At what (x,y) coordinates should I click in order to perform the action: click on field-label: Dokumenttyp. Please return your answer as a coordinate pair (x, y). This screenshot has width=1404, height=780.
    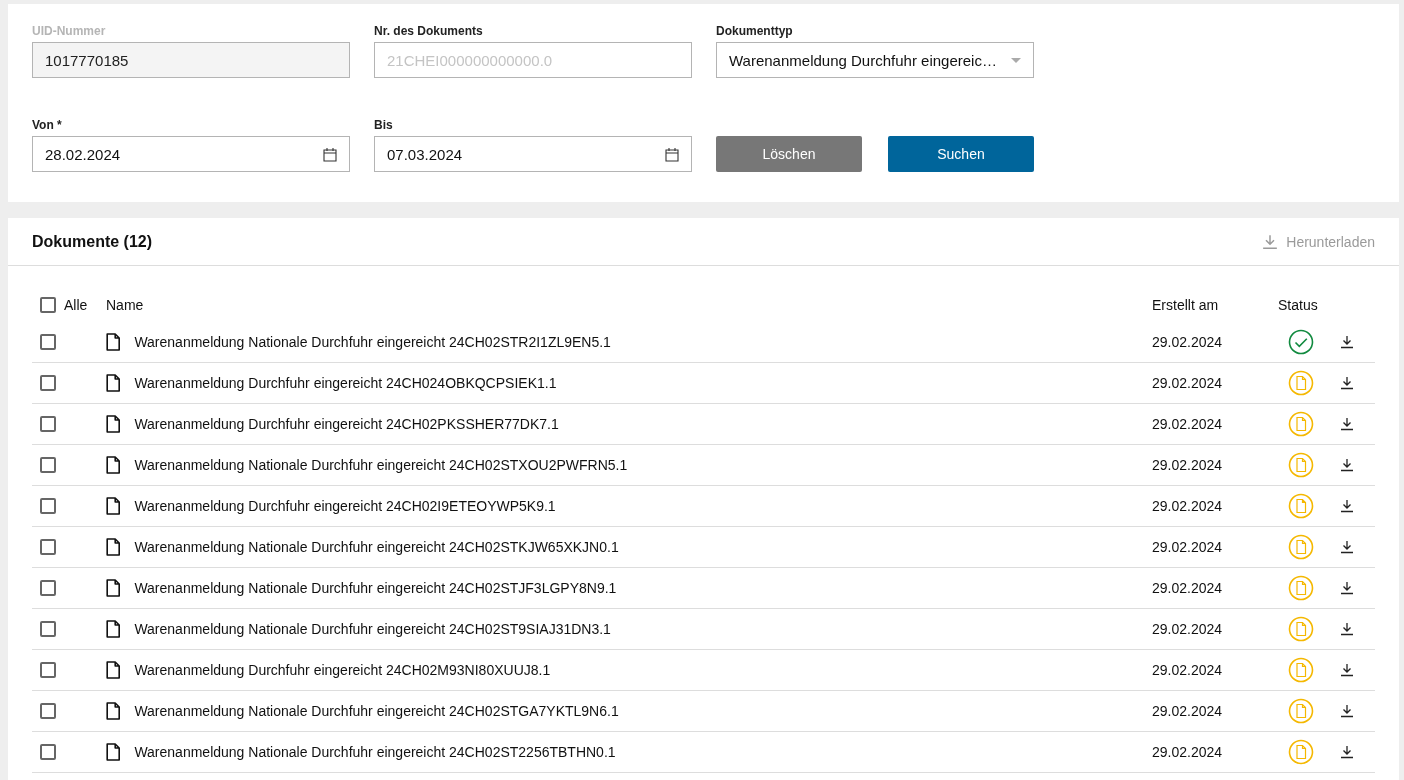
    Looking at the image, I should click on (755, 31).